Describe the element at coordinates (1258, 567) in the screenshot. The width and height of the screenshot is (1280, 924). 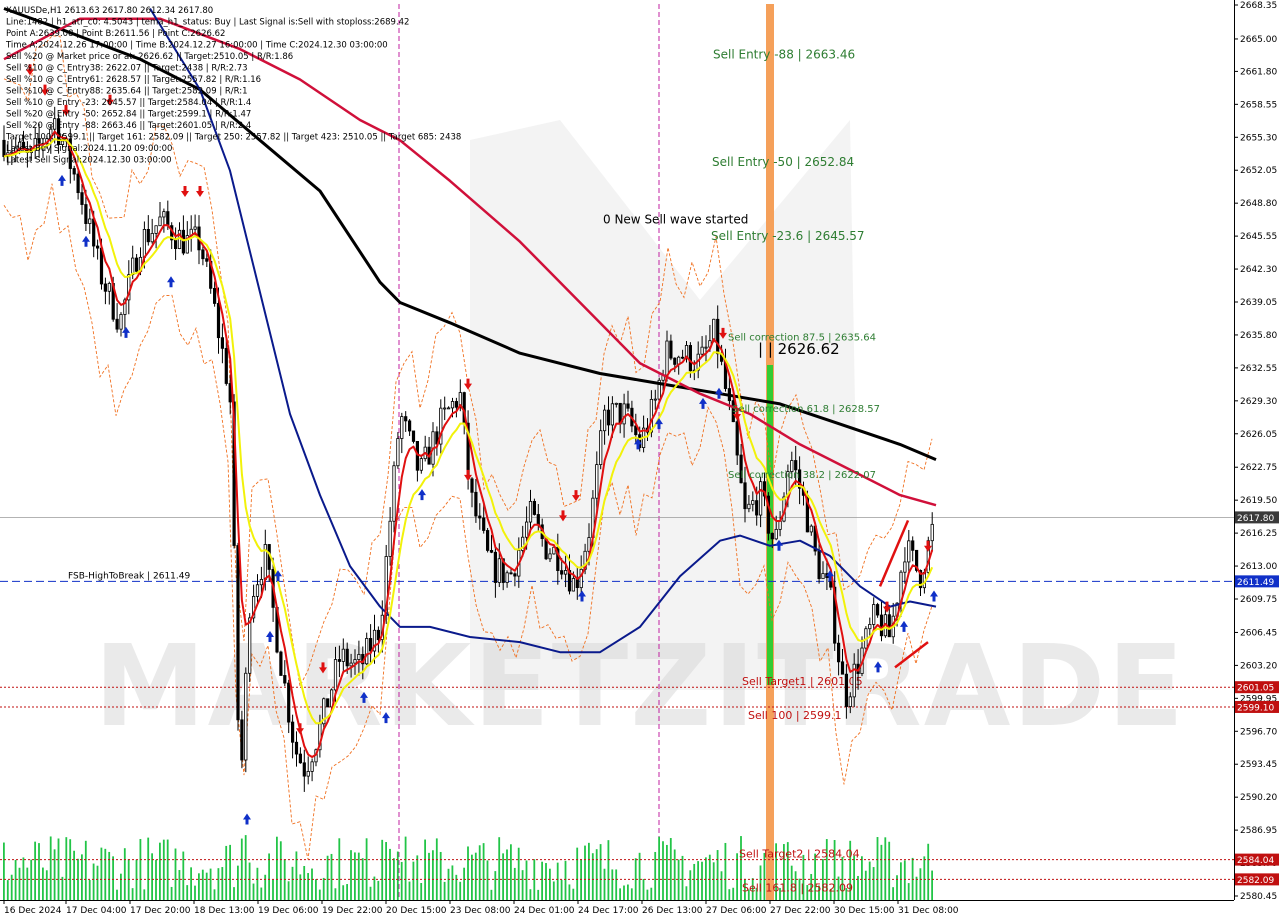
I see `y-tick-label: 2613.00` at that location.